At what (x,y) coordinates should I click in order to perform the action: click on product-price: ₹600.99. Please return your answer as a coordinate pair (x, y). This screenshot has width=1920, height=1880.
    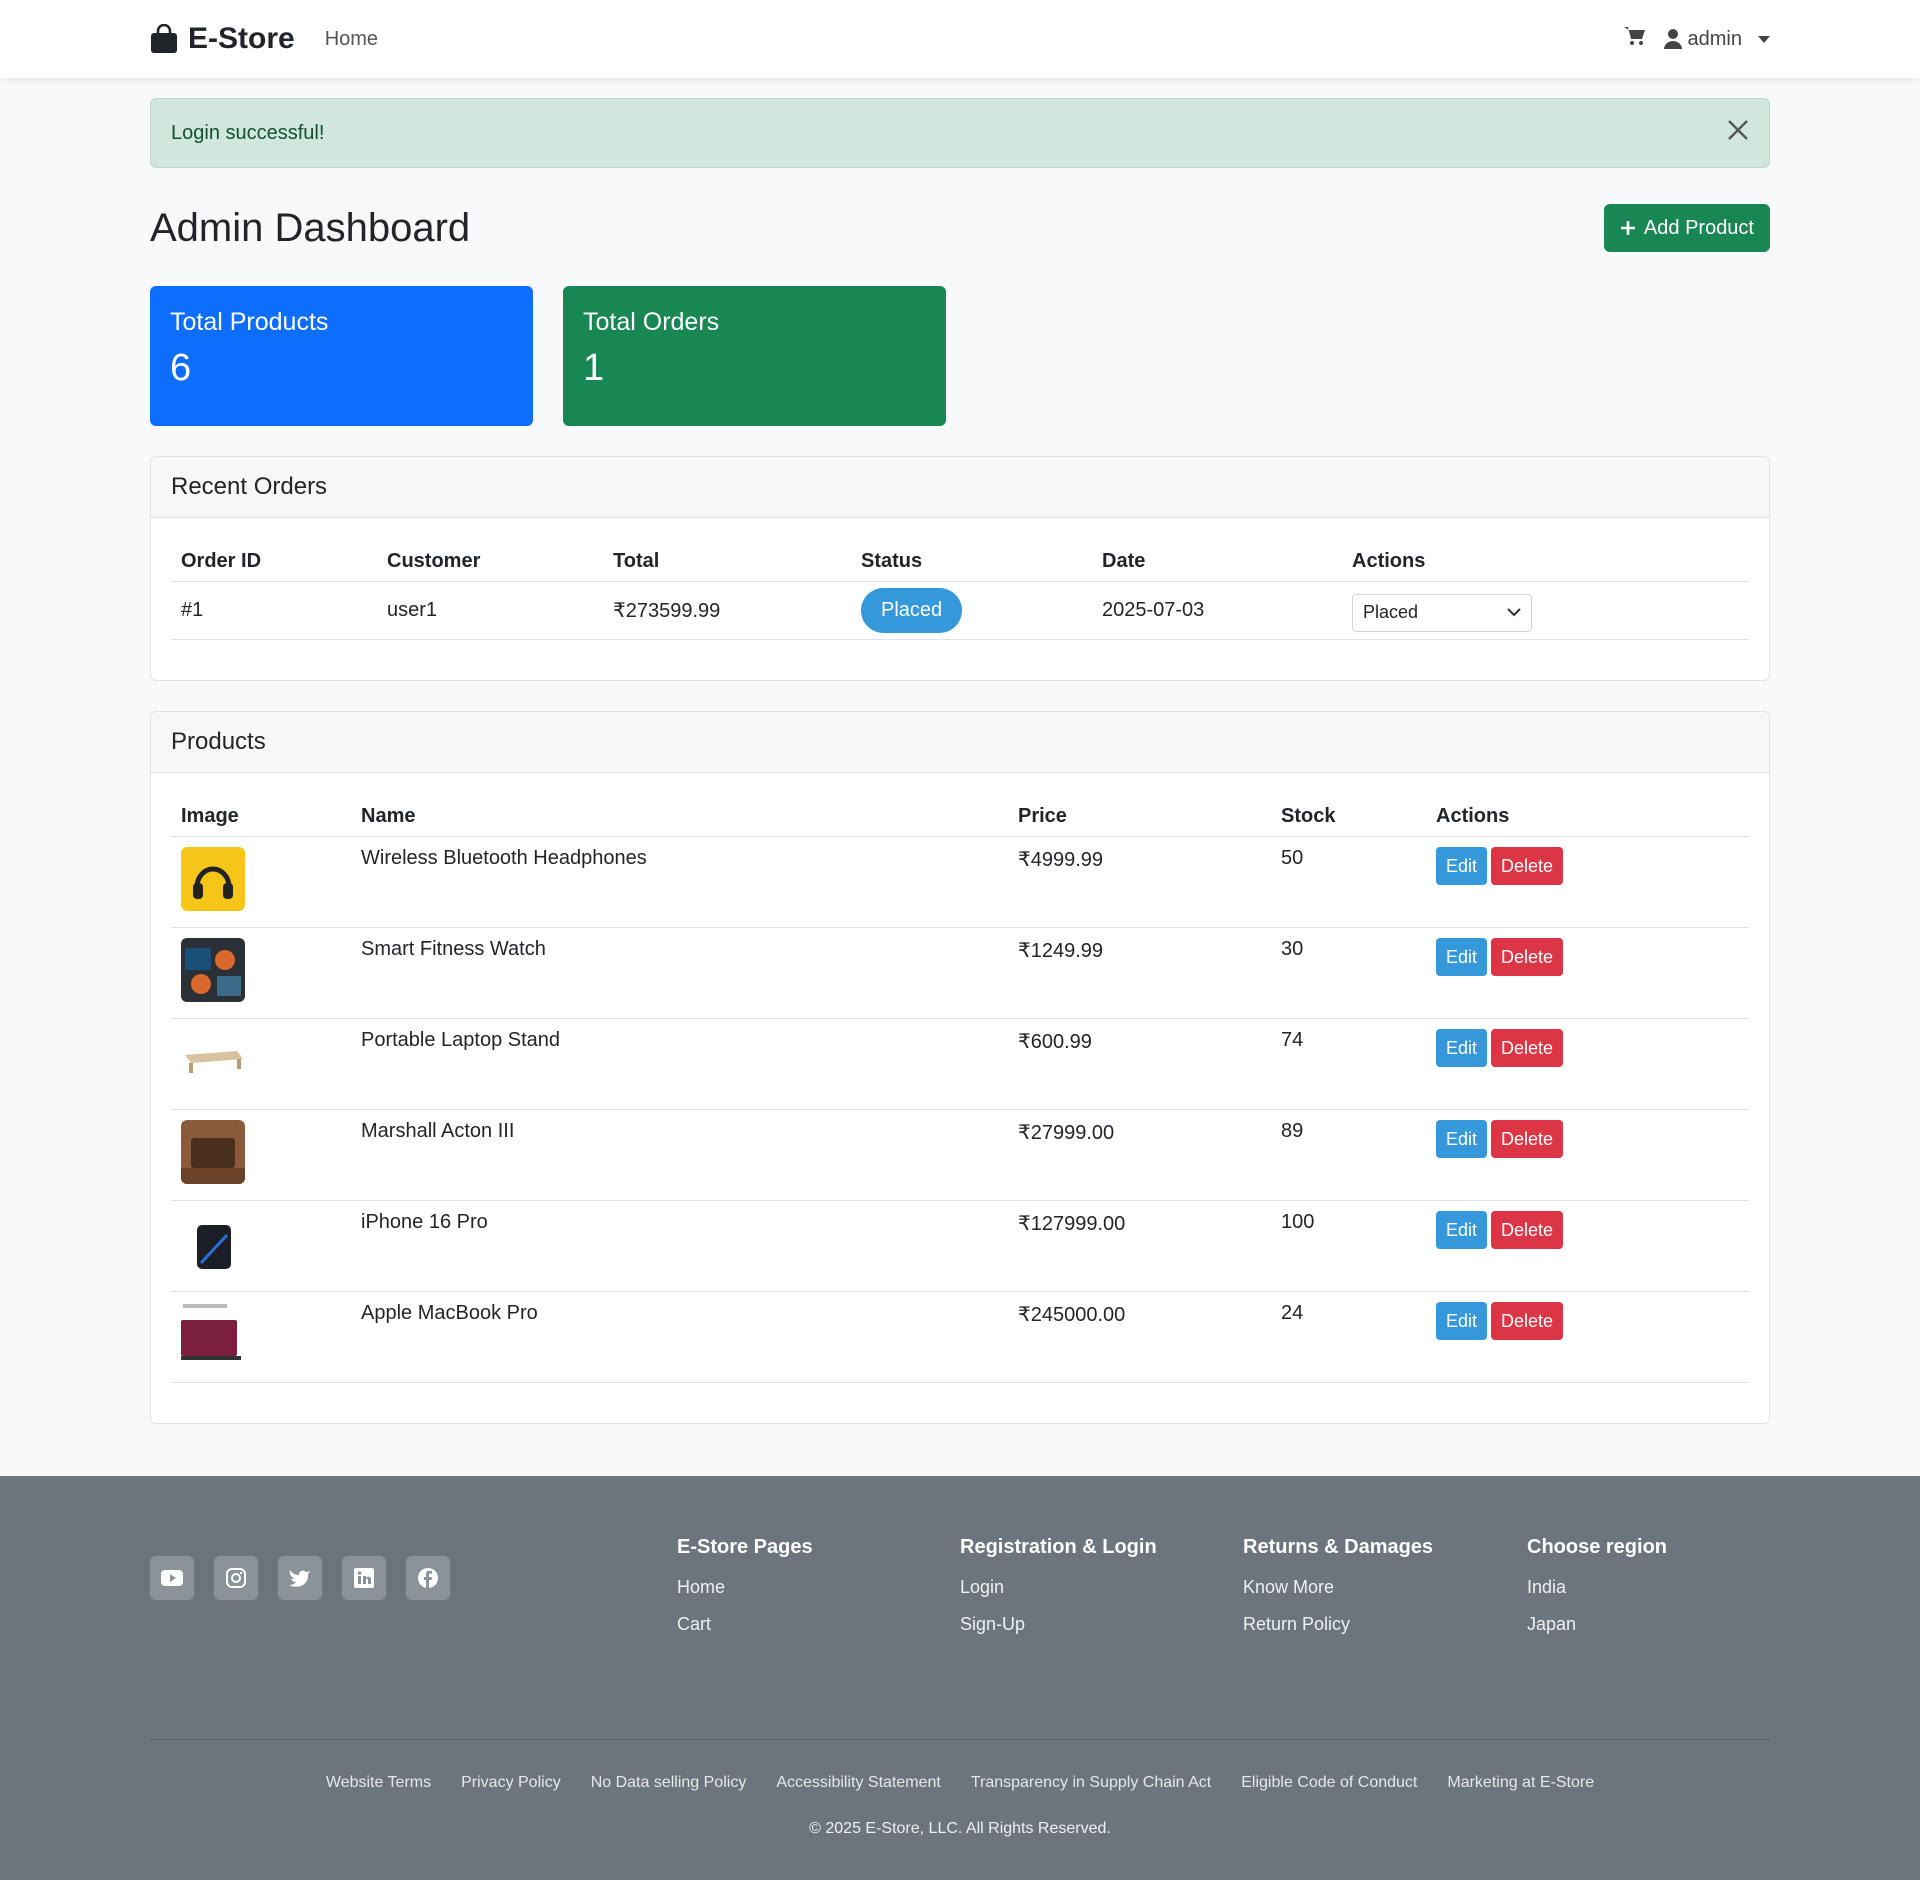
    Looking at the image, I should click on (1139, 1064).